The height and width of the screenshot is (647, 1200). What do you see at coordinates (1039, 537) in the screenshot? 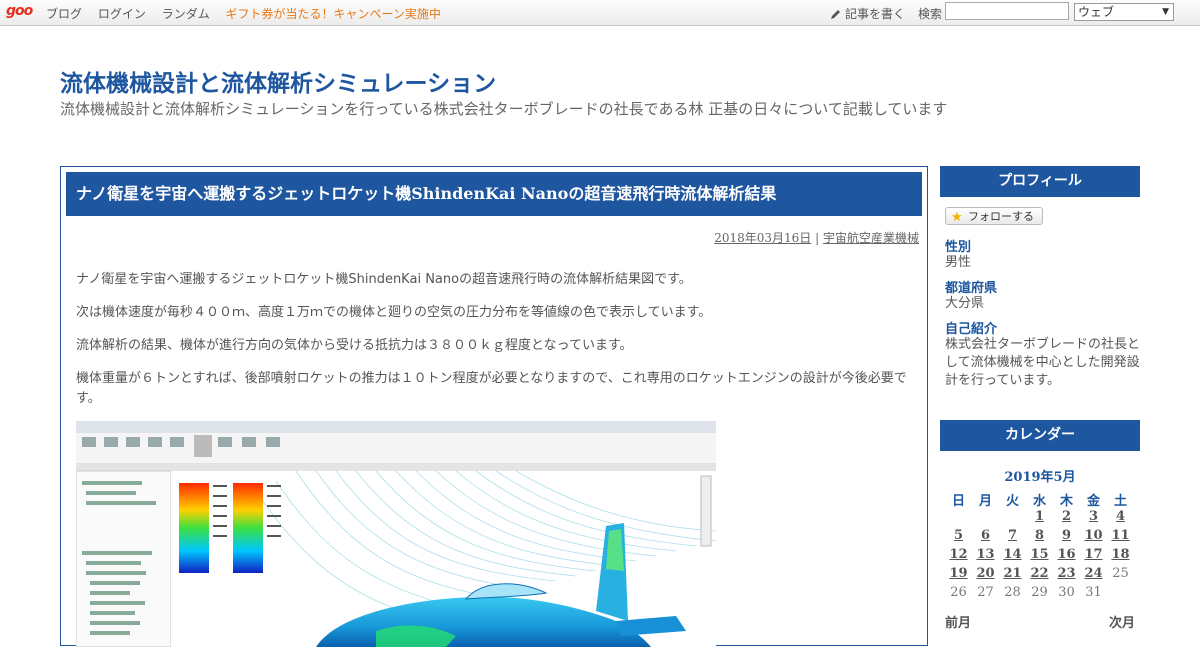
I see `calendar-day: 8` at bounding box center [1039, 537].